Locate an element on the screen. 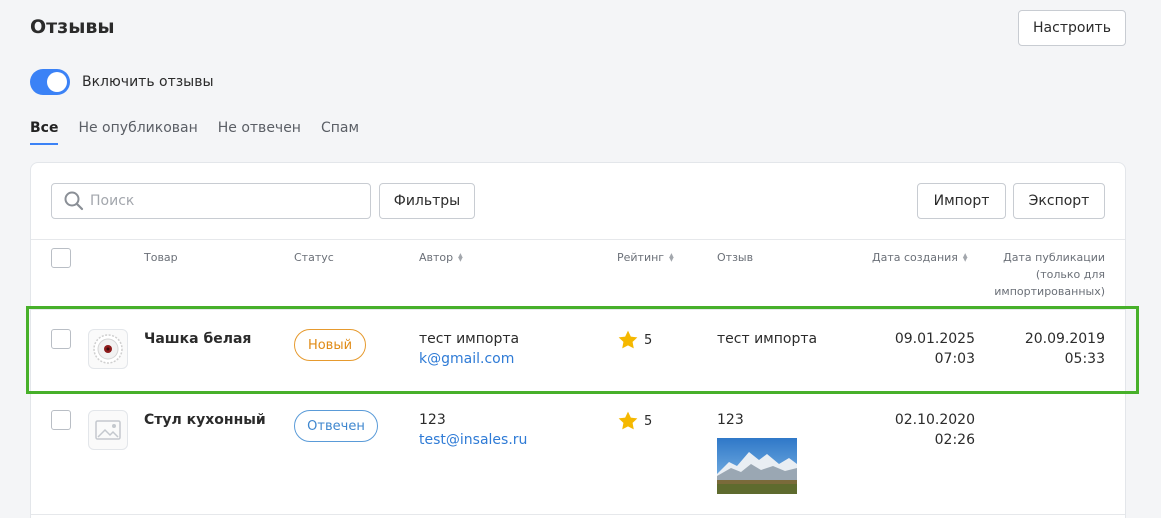  enable-reviews-row: Включить отзывы is located at coordinates (122, 82).